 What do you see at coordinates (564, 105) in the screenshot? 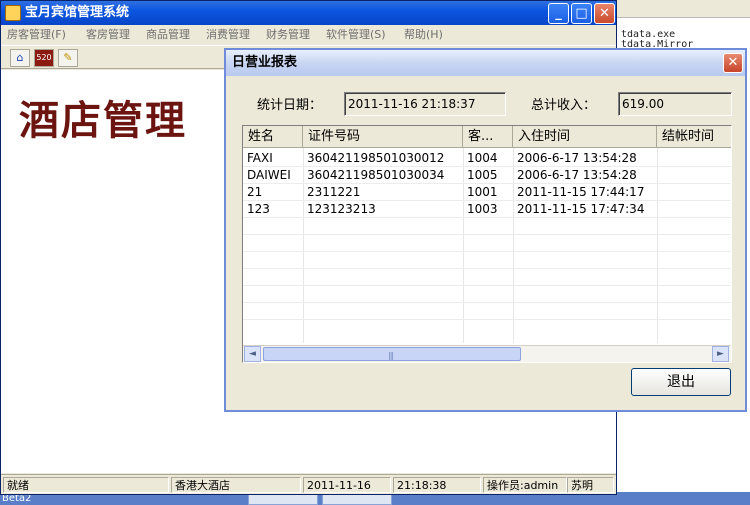
I see `income-label: 总计收入：` at bounding box center [564, 105].